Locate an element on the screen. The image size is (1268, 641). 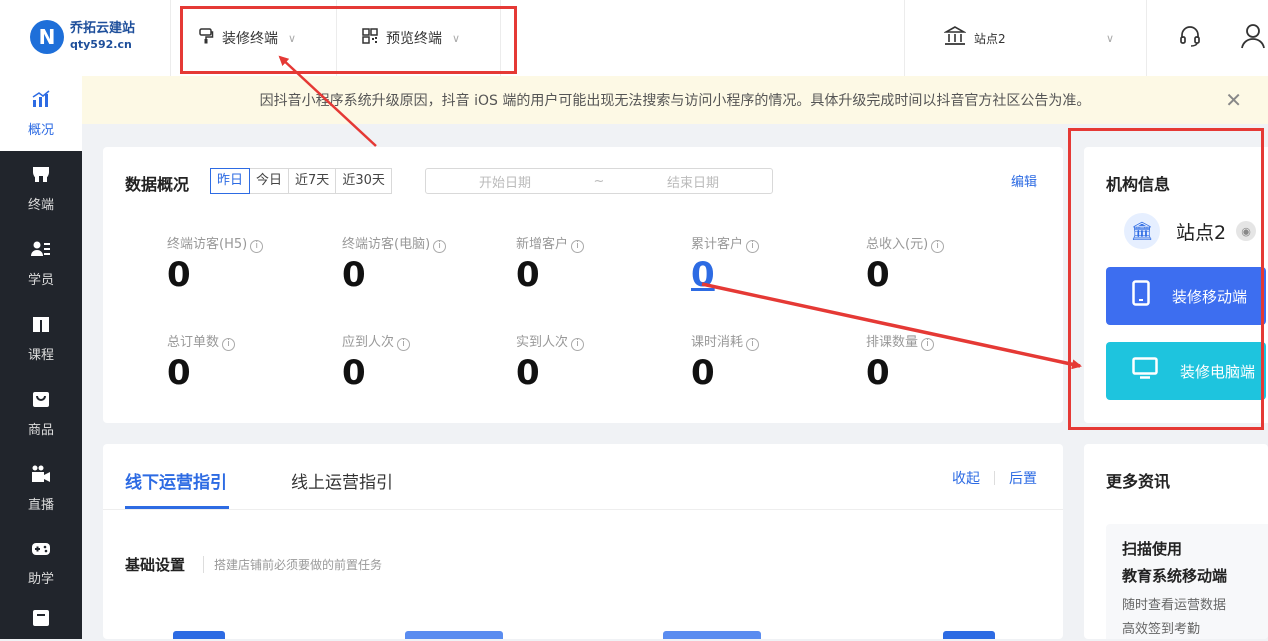
promo-desc-1: 随时查看运营数据 is located at coordinates (1174, 605).